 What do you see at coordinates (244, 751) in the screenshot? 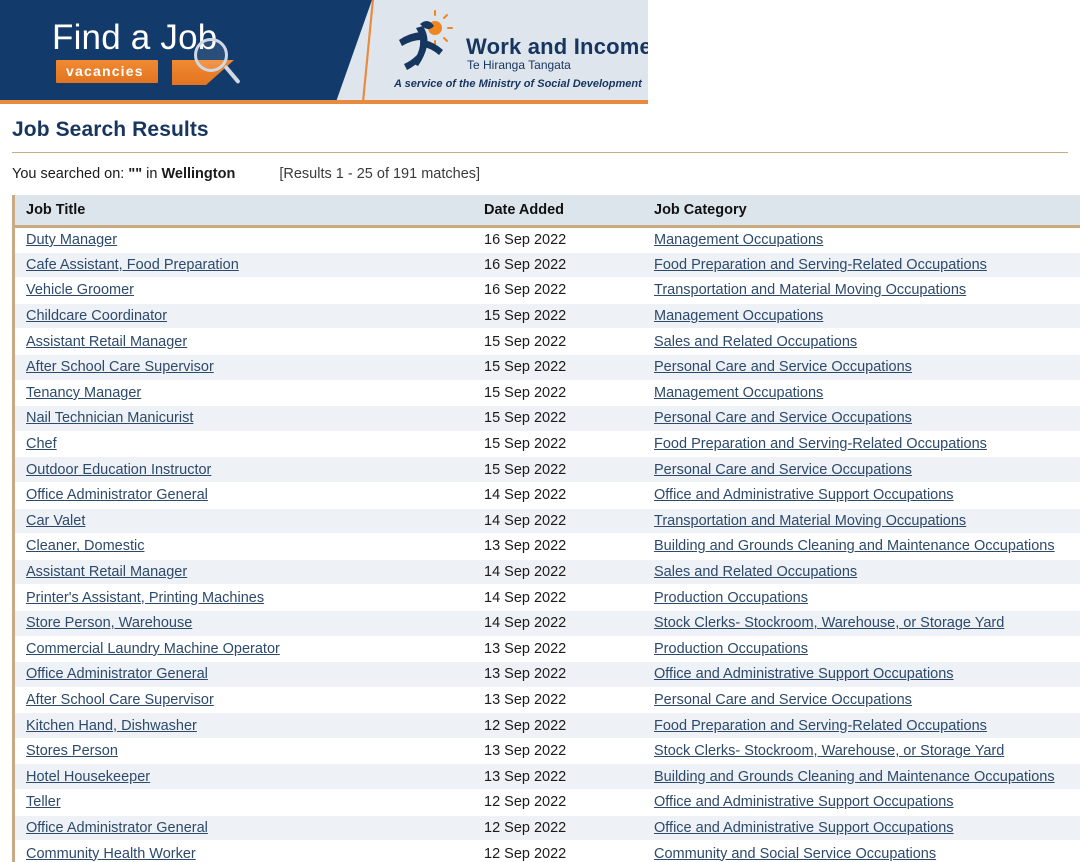
I see `cell-job-title: Stores Person` at bounding box center [244, 751].